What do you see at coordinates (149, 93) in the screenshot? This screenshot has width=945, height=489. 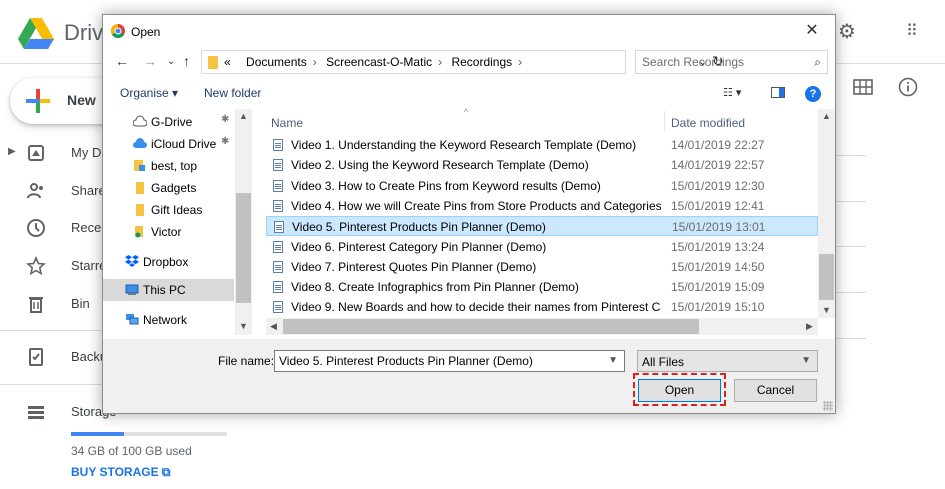 I see `organise-button: Organise ▾` at bounding box center [149, 93].